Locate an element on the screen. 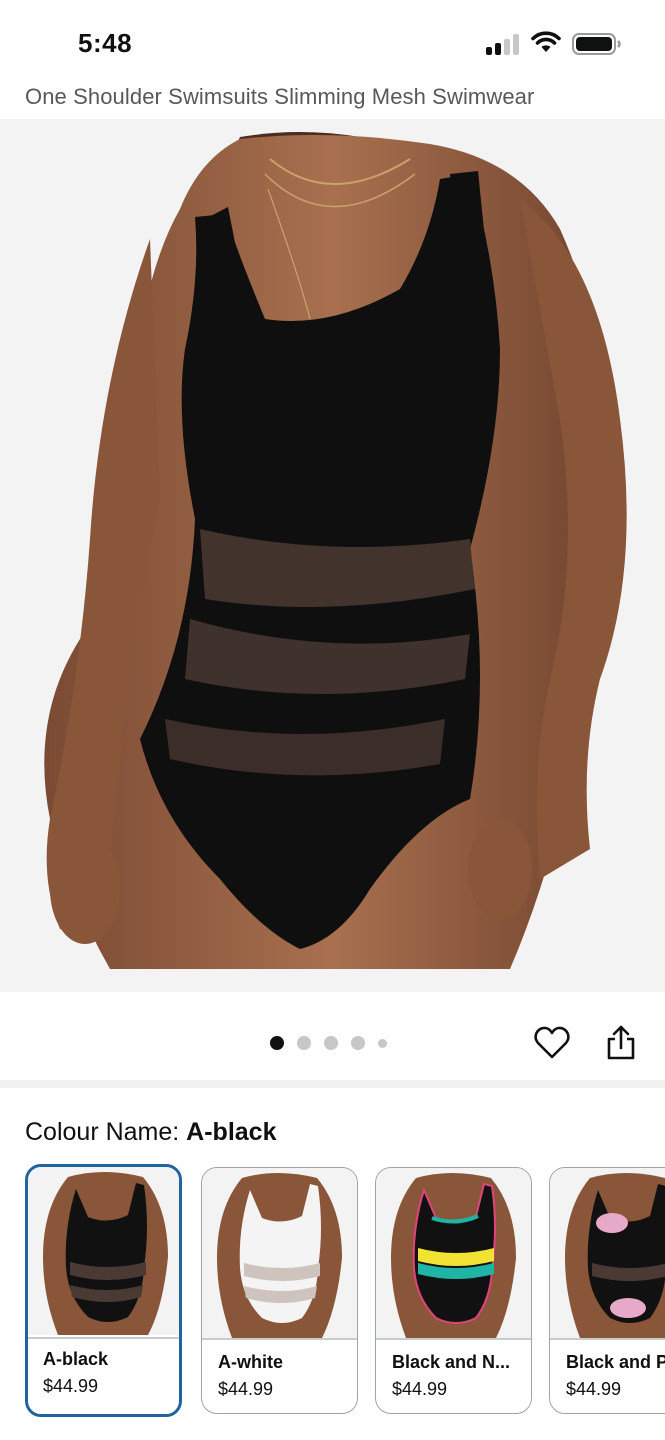  colour-name-label: Colour Name: is located at coordinates (106, 1132).